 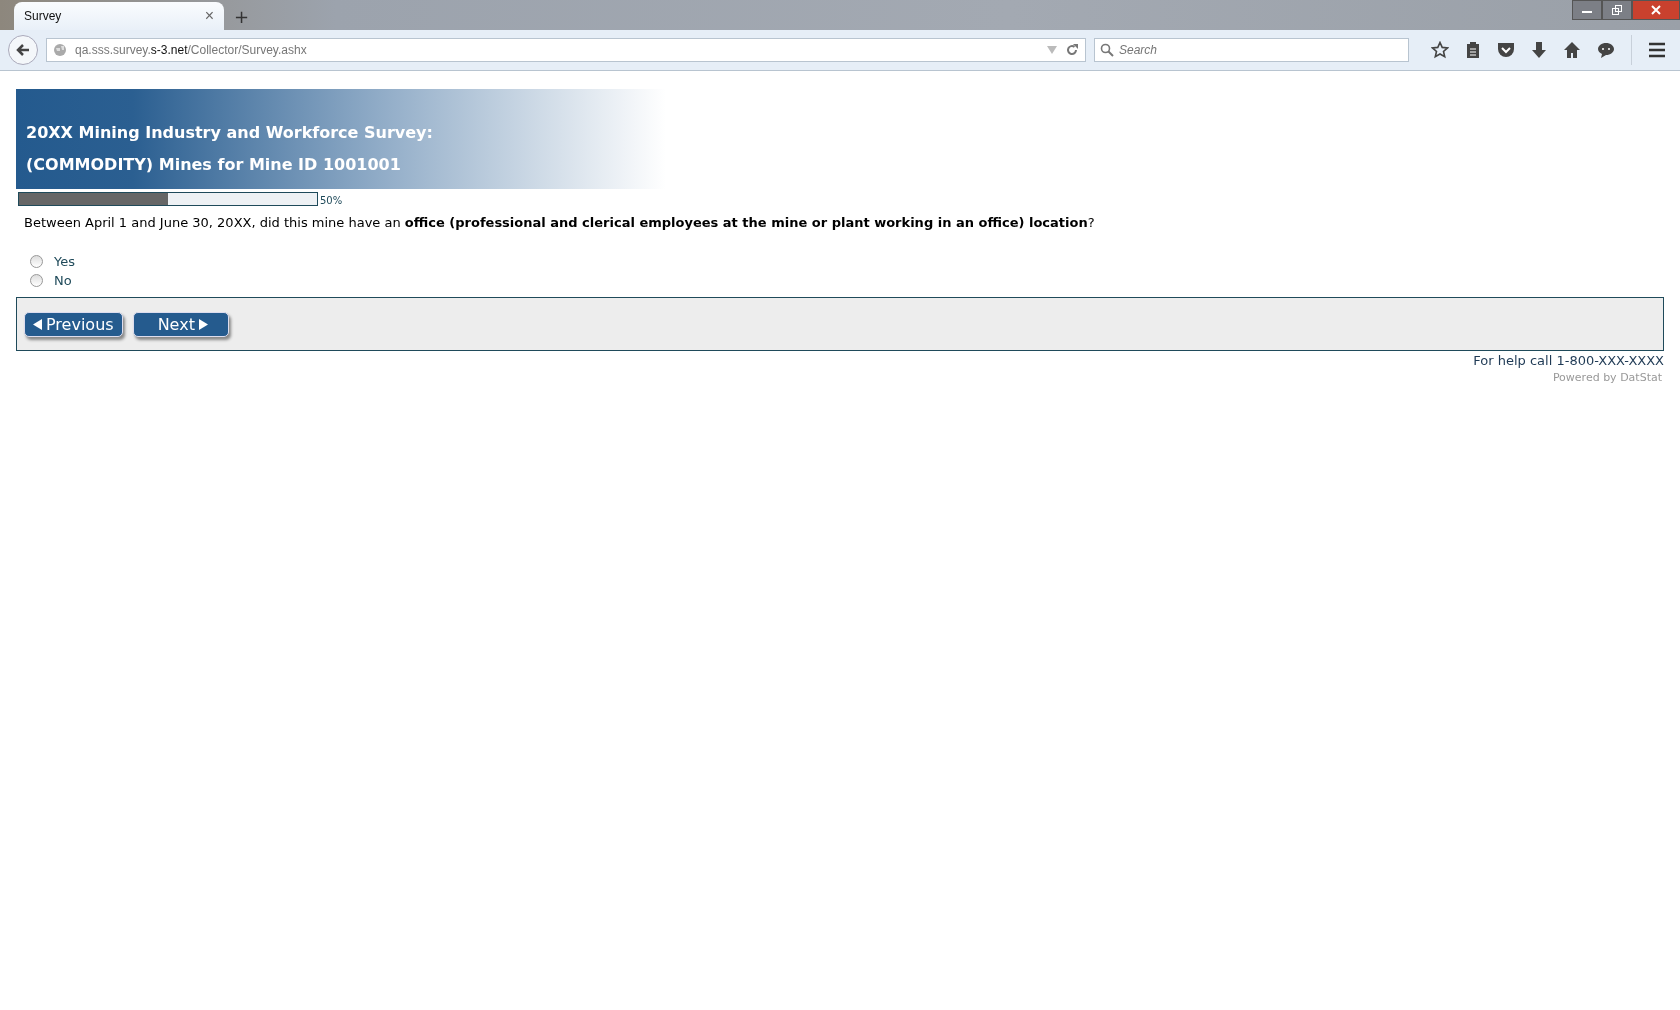 What do you see at coordinates (1440, 50) in the screenshot?
I see `star-icon` at bounding box center [1440, 50].